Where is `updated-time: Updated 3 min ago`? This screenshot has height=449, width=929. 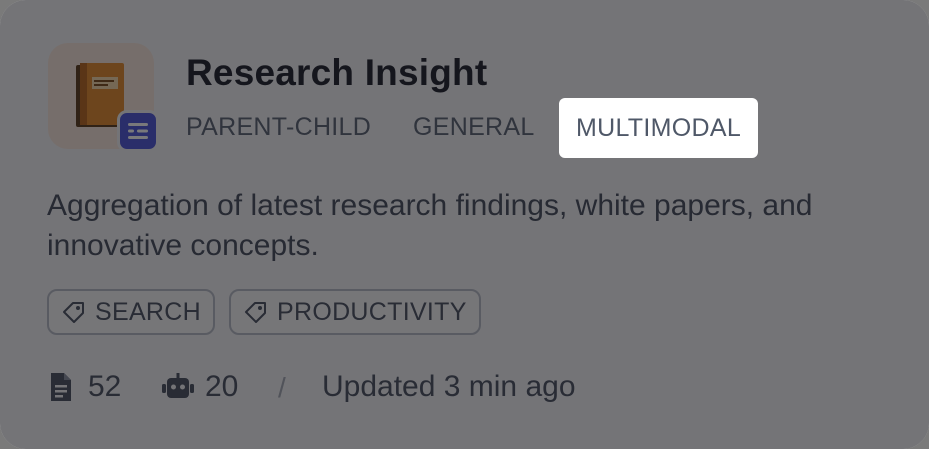 updated-time: Updated 3 min ago is located at coordinates (449, 386).